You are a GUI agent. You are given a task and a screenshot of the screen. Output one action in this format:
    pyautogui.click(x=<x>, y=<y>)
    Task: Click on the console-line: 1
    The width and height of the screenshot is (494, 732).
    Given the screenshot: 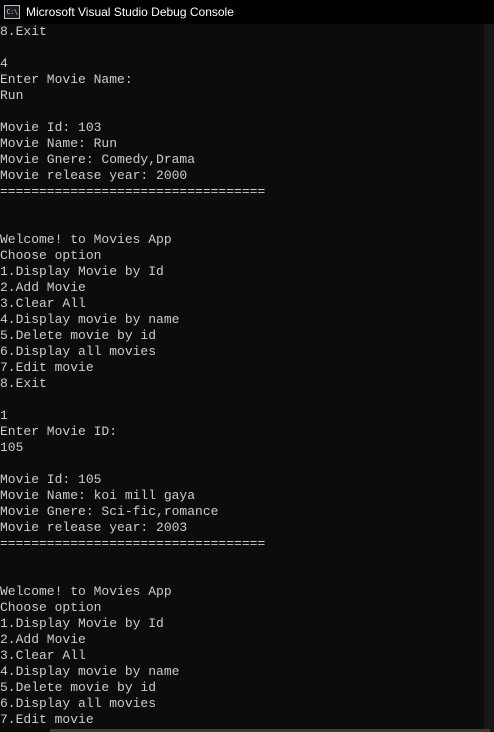 What is the action you would take?
    pyautogui.click(x=4, y=415)
    